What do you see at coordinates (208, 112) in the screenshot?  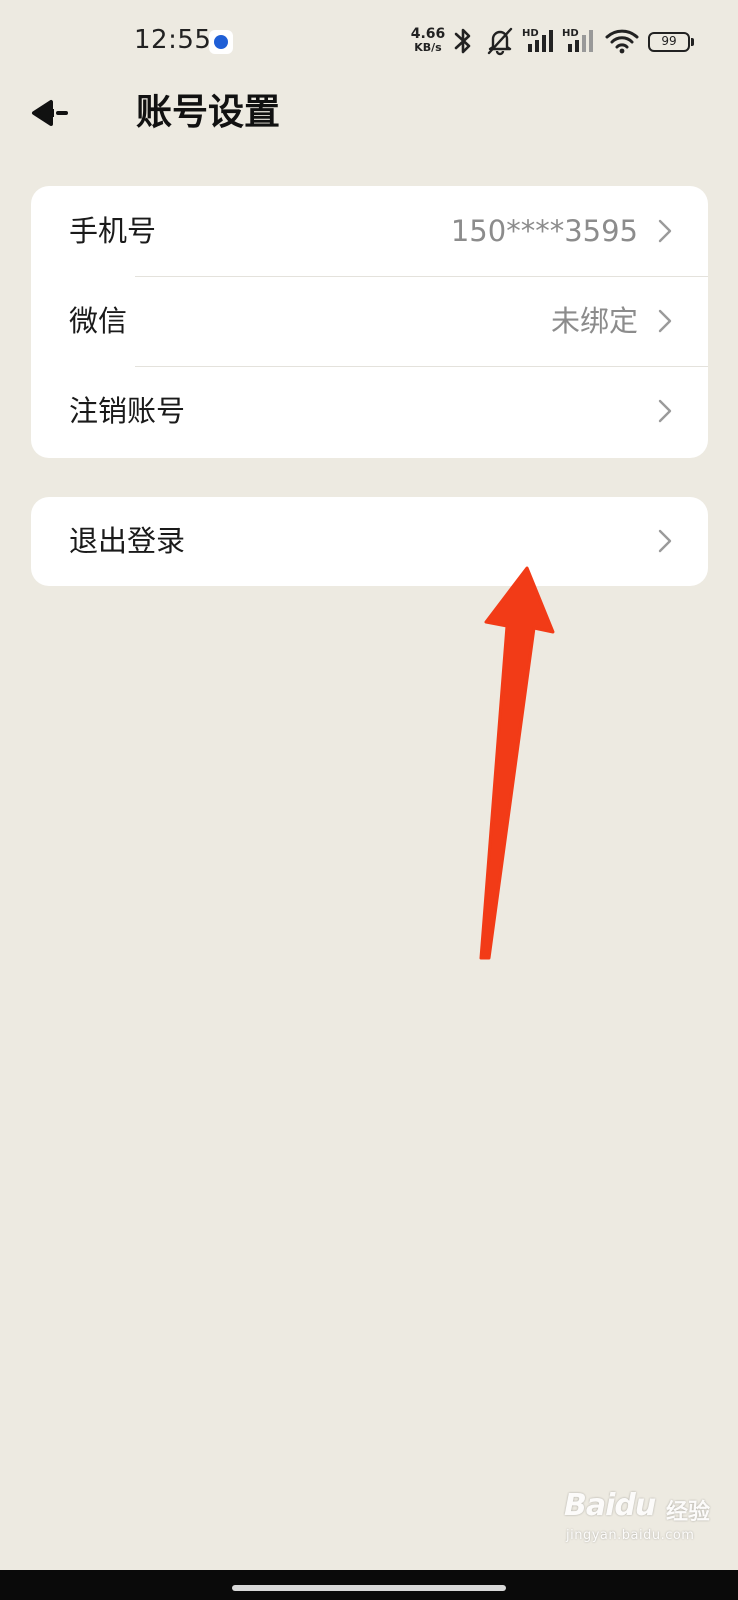 I see `page-title: 账号设置` at bounding box center [208, 112].